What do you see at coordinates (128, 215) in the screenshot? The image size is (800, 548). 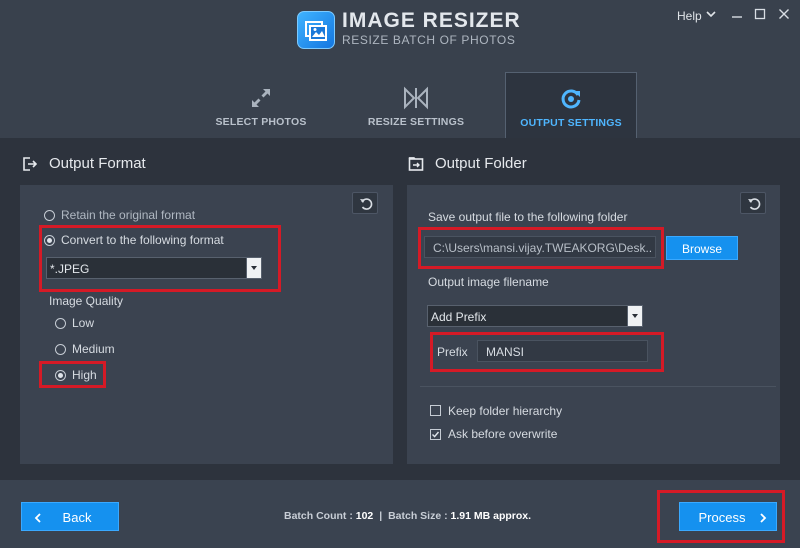 I see `retain-format-label: Retain the original format` at bounding box center [128, 215].